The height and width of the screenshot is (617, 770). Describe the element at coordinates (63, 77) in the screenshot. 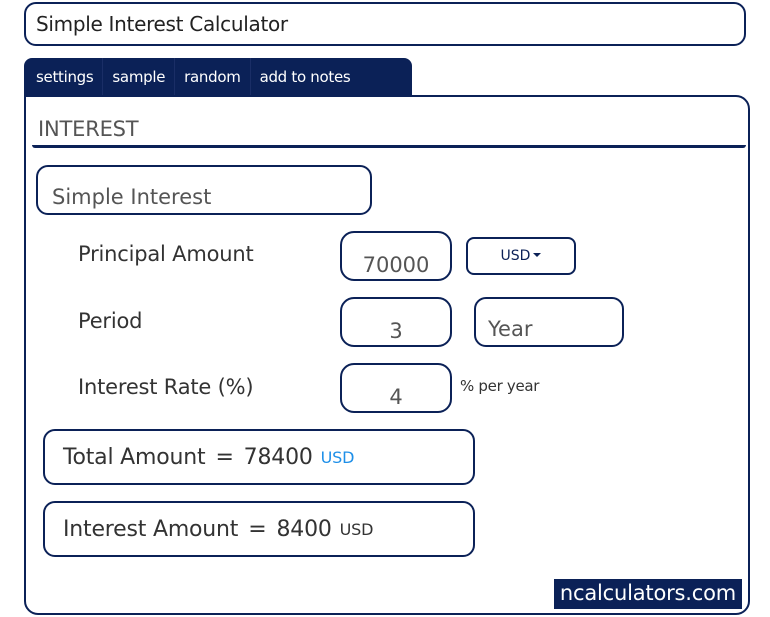

I see `tab-settings: settings` at that location.